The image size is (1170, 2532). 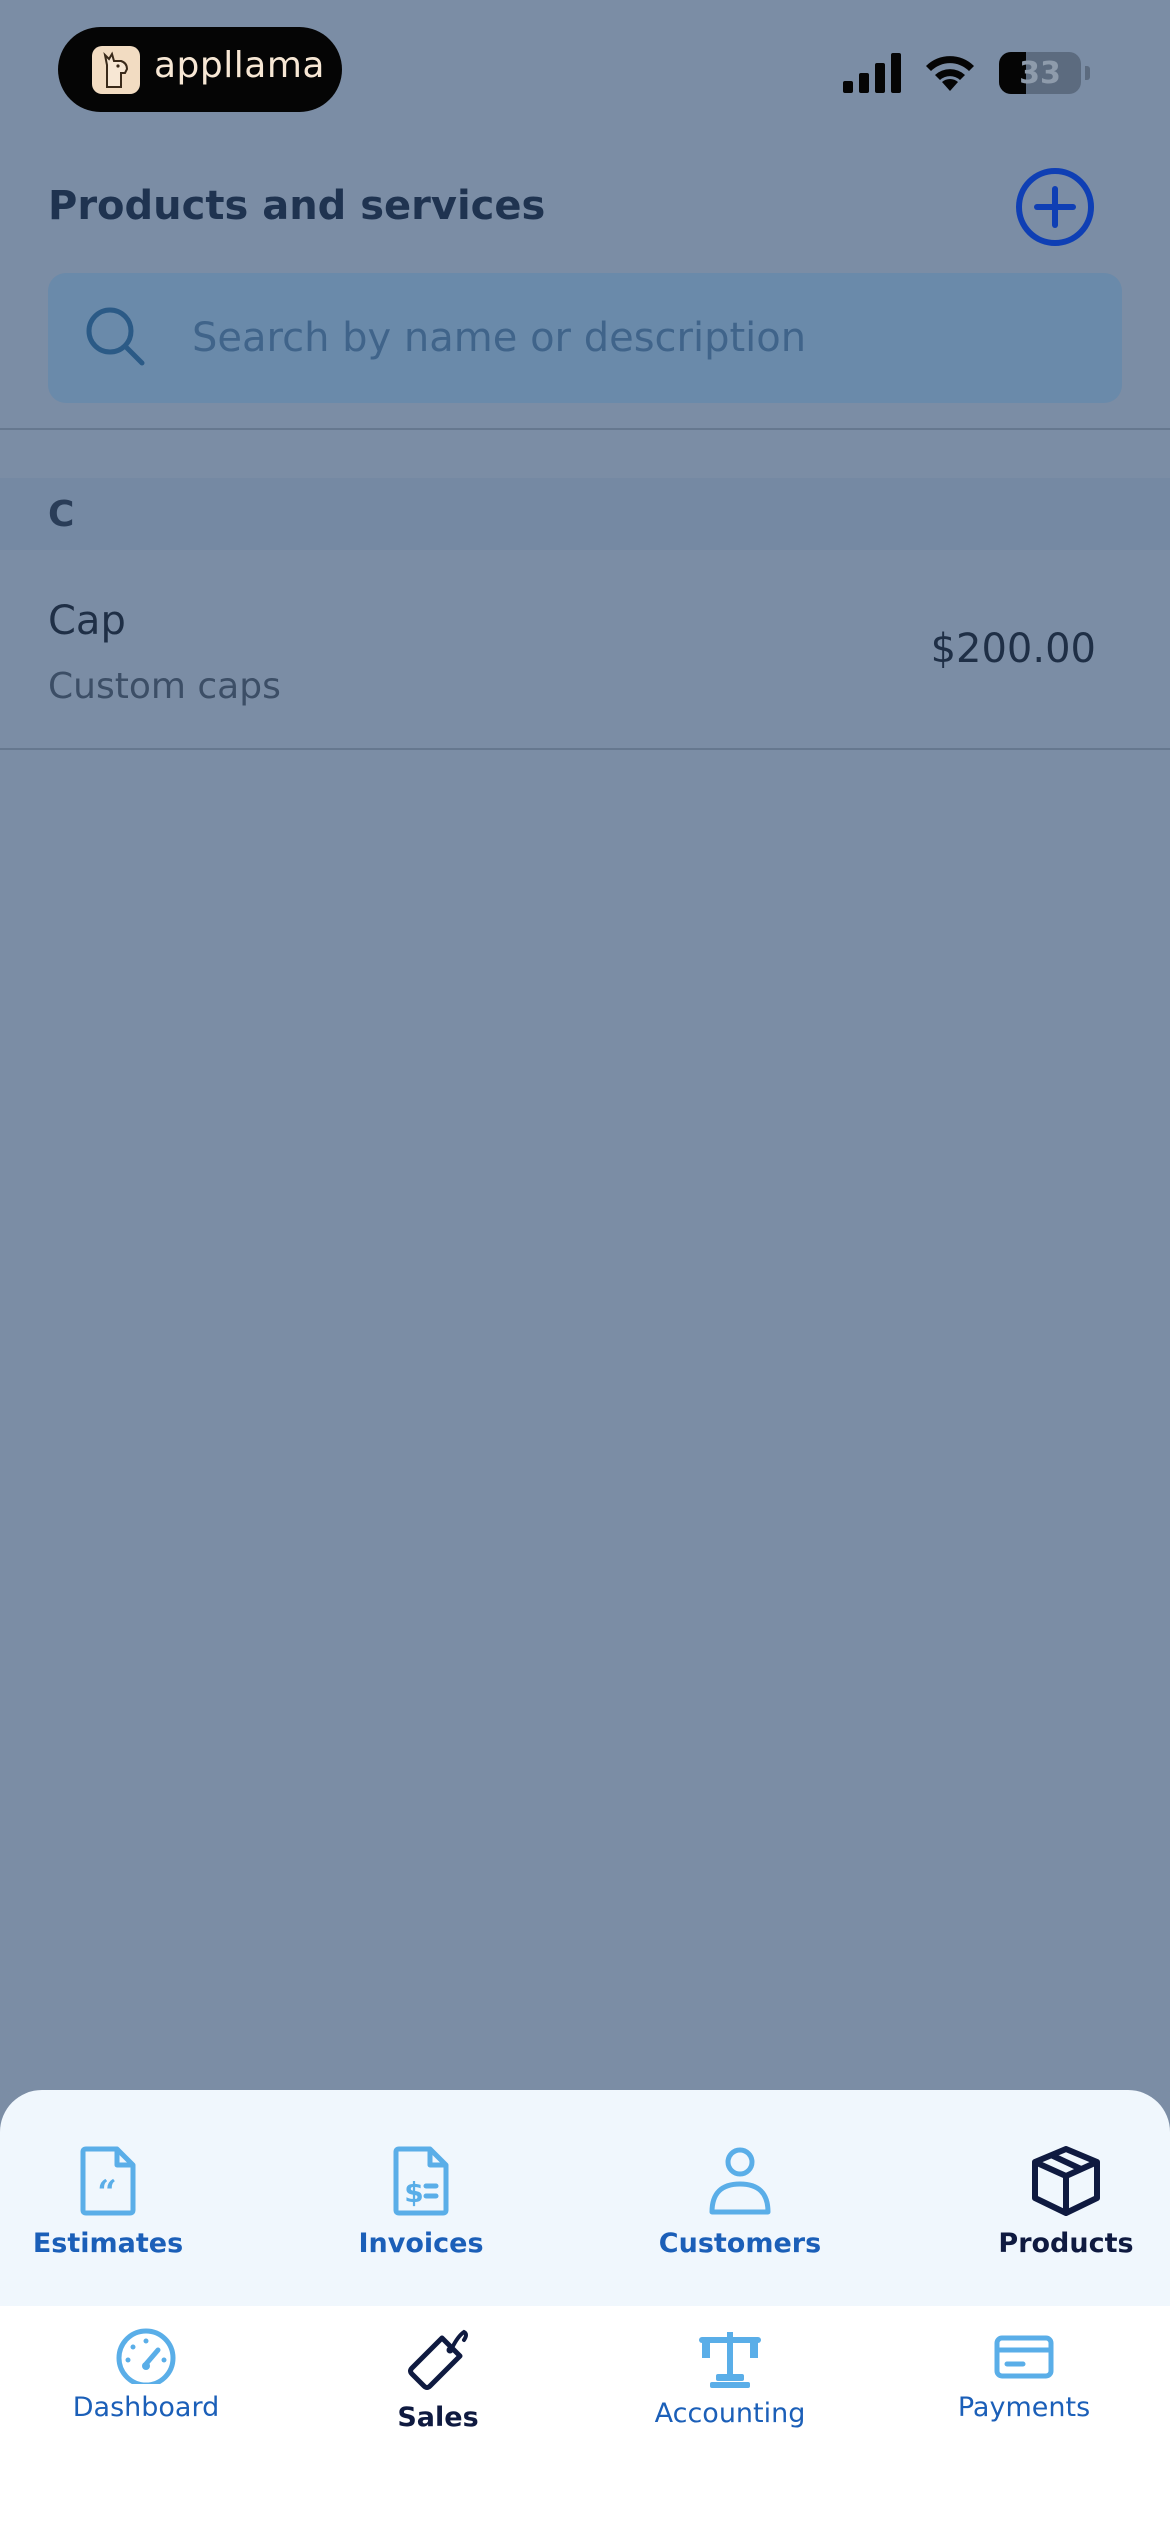 What do you see at coordinates (585, 514) in the screenshot?
I see `section-header: C` at bounding box center [585, 514].